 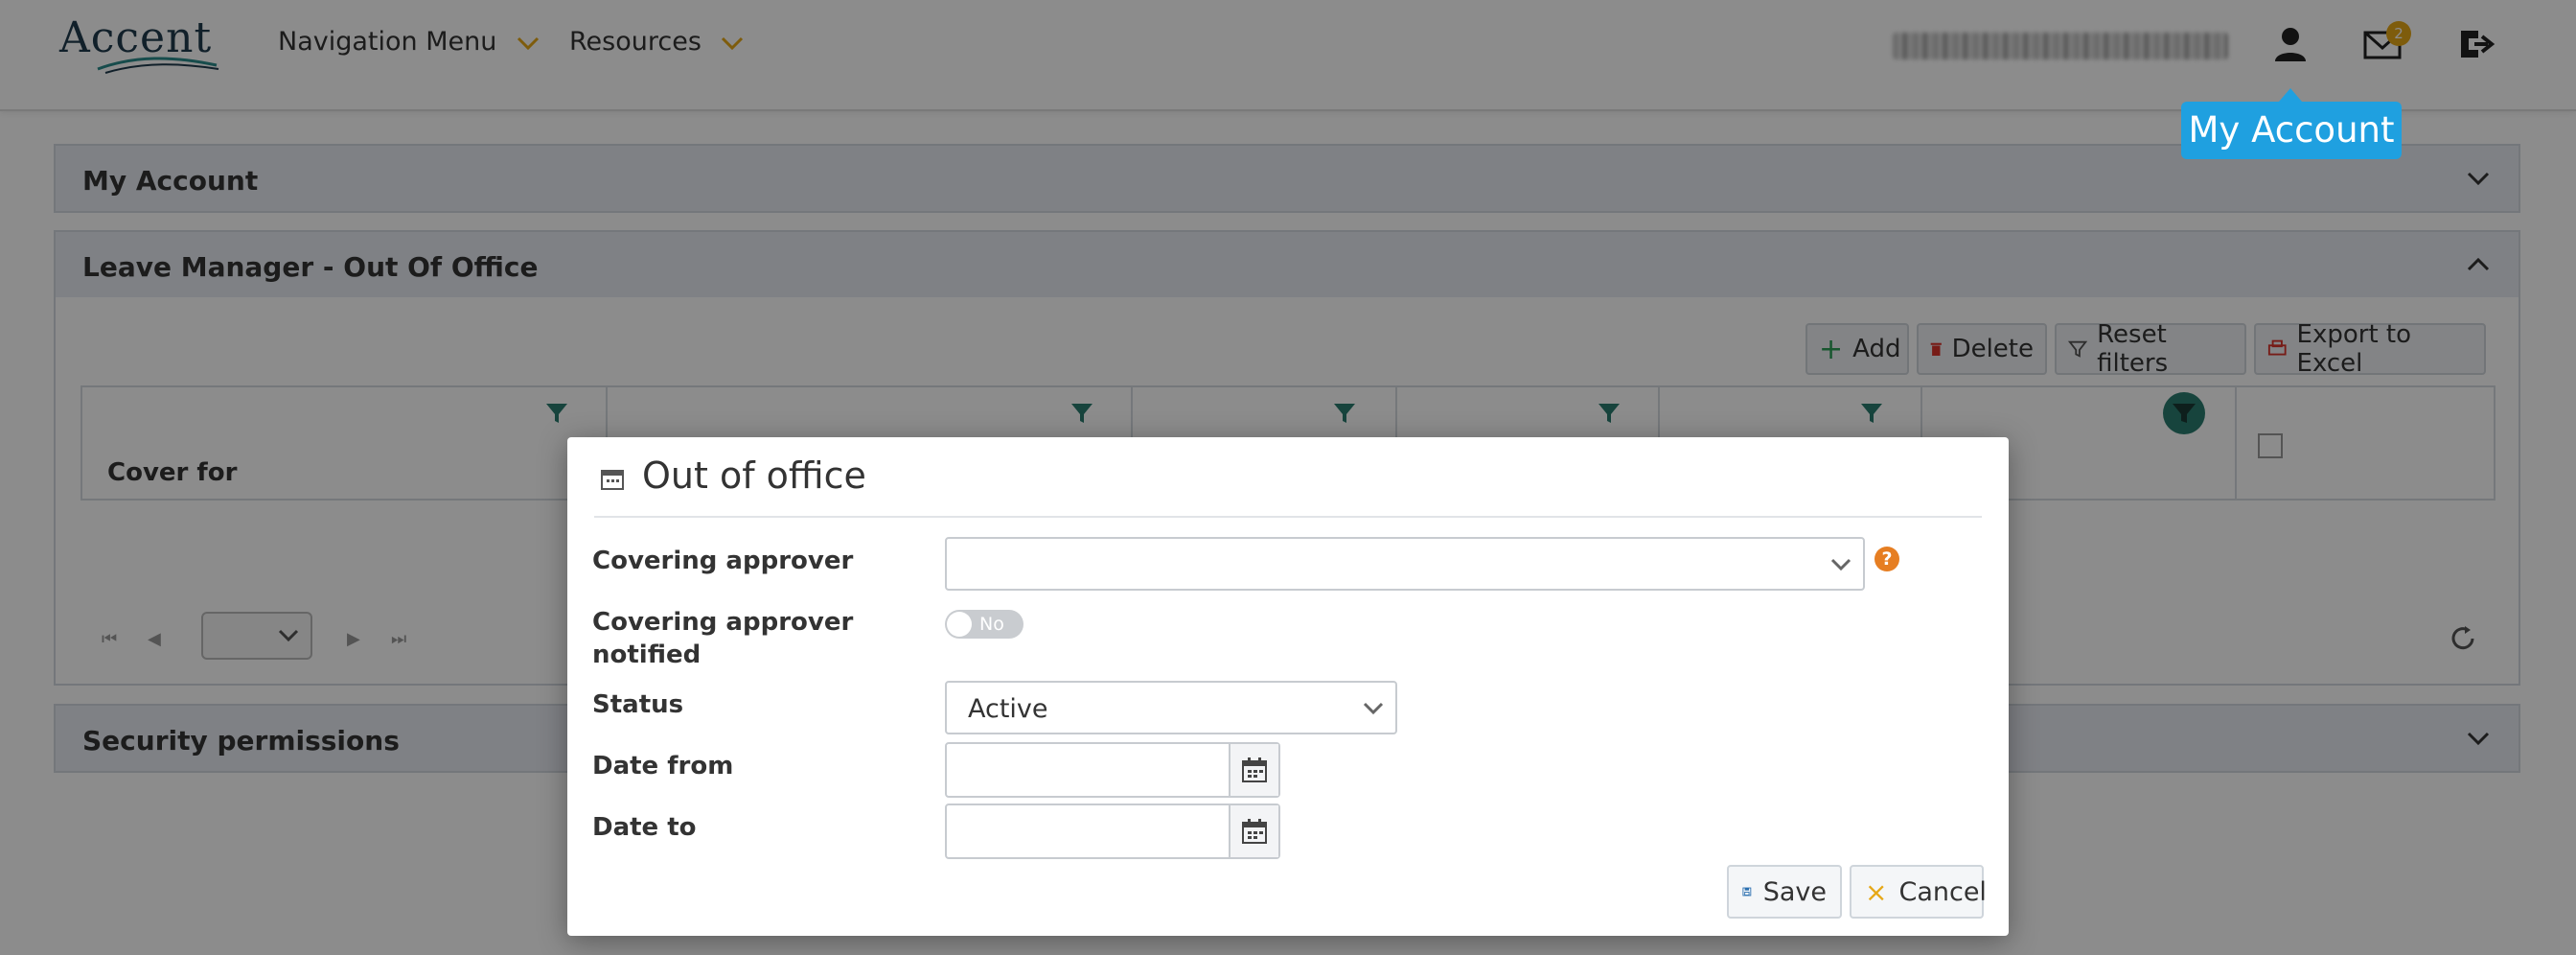 I want to click on save-button-label: Save, so click(x=1794, y=891).